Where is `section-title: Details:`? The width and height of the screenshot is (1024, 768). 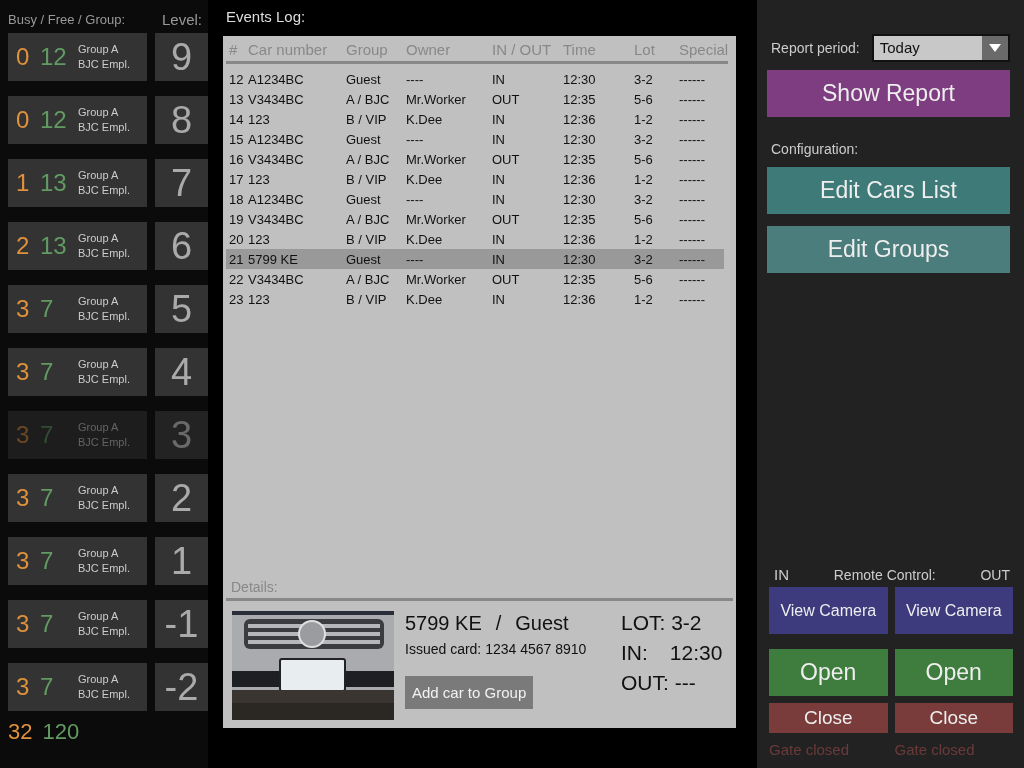 section-title: Details: is located at coordinates (479, 590).